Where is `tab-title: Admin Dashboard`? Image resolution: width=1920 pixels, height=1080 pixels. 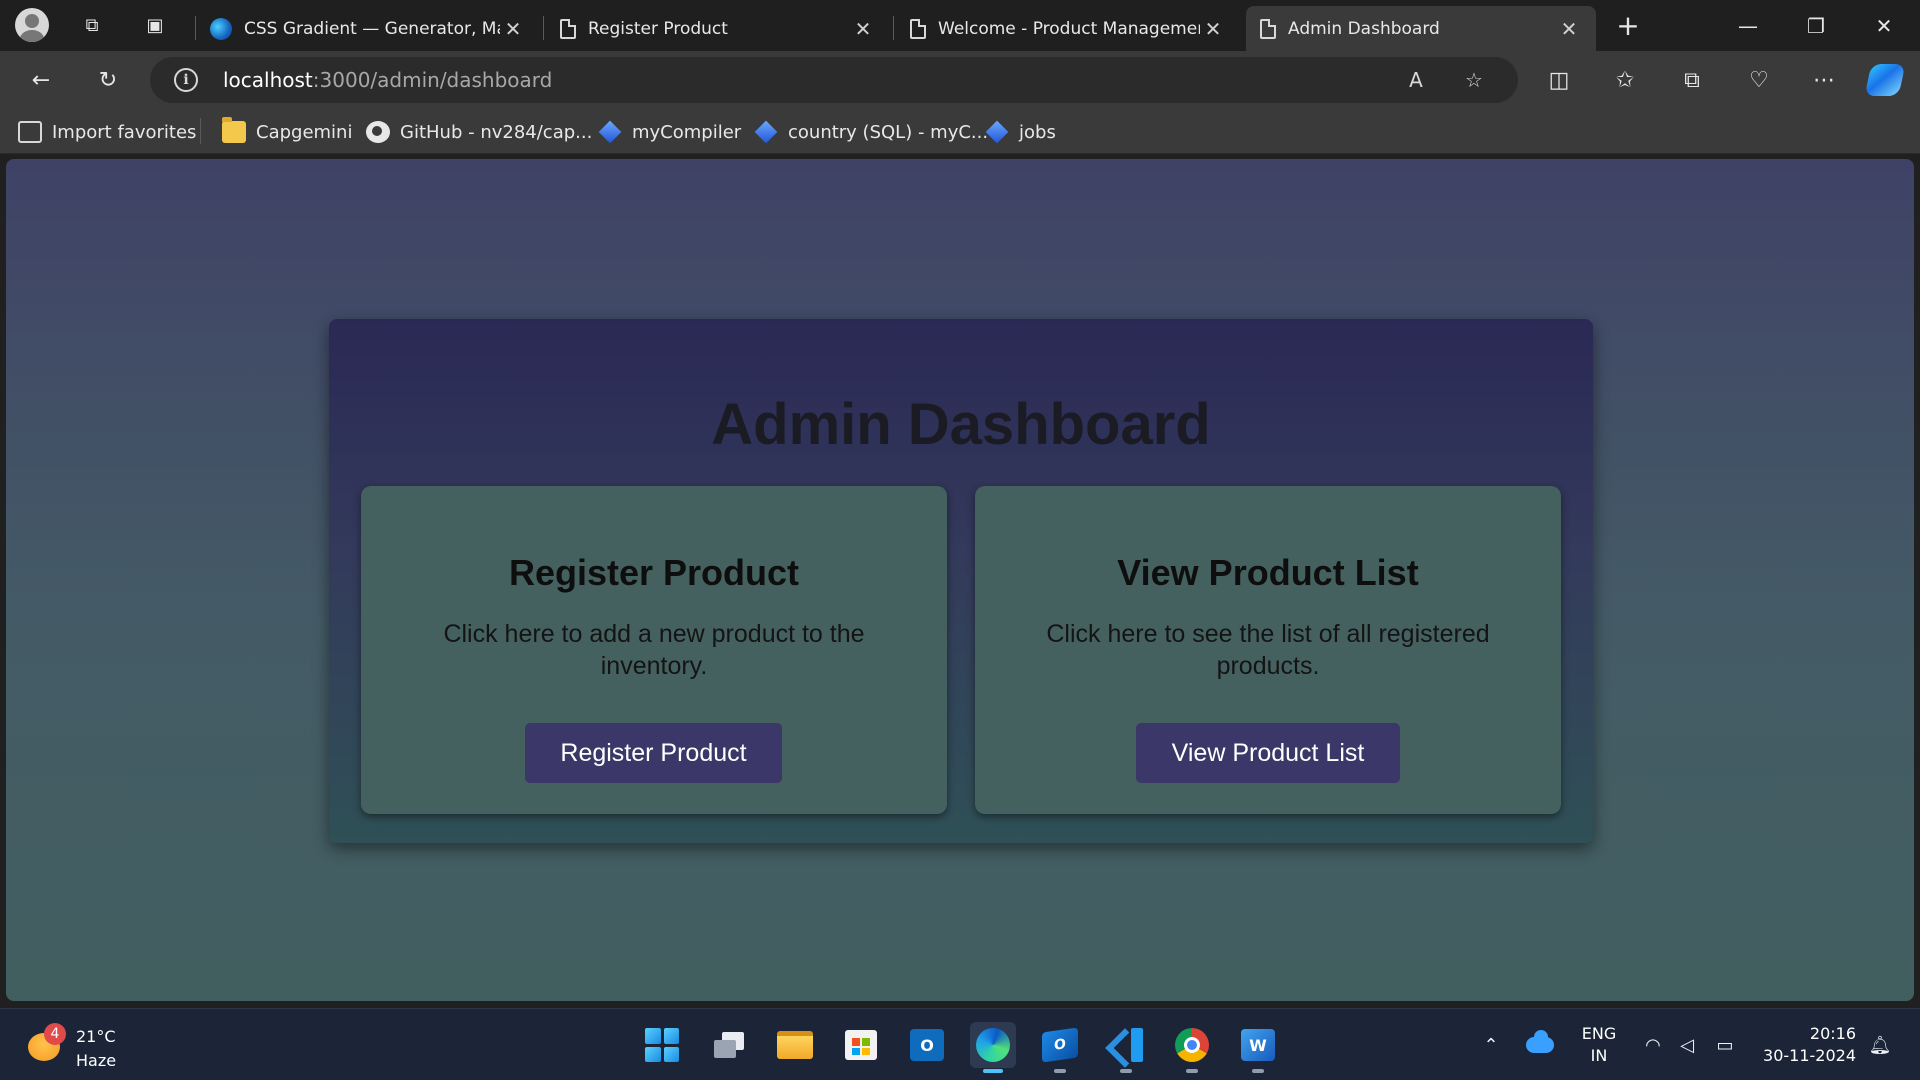 tab-title: Admin Dashboard is located at coordinates (1364, 28).